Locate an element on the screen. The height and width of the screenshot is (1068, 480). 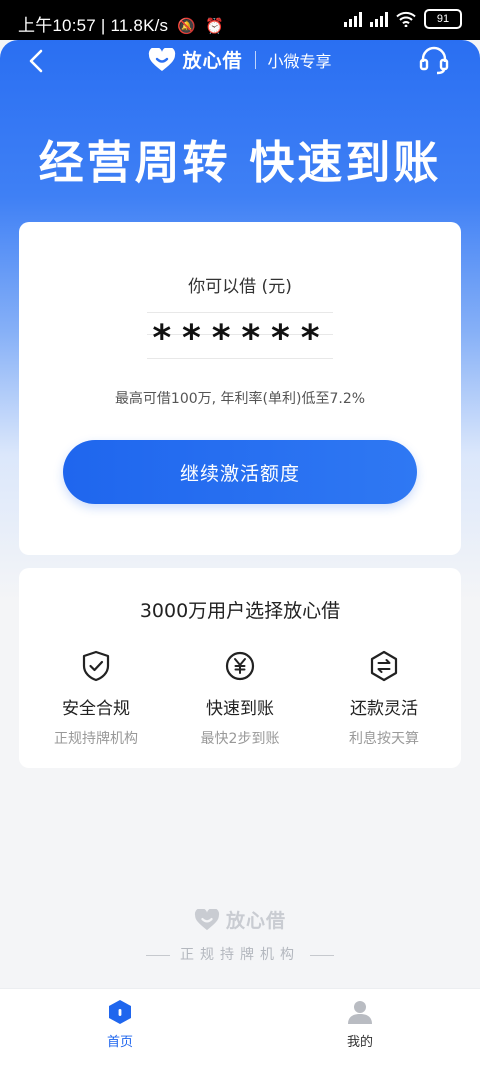
shield-check-icon is located at coordinates (96, 666).